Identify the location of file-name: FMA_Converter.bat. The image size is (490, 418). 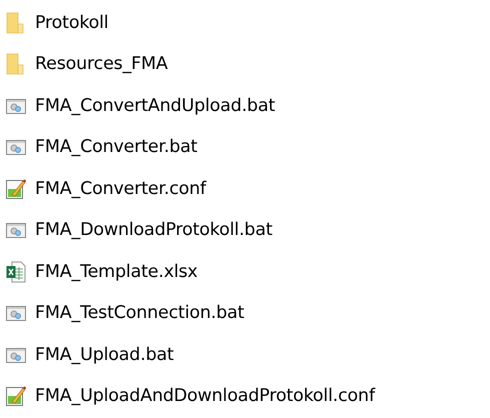
(116, 147).